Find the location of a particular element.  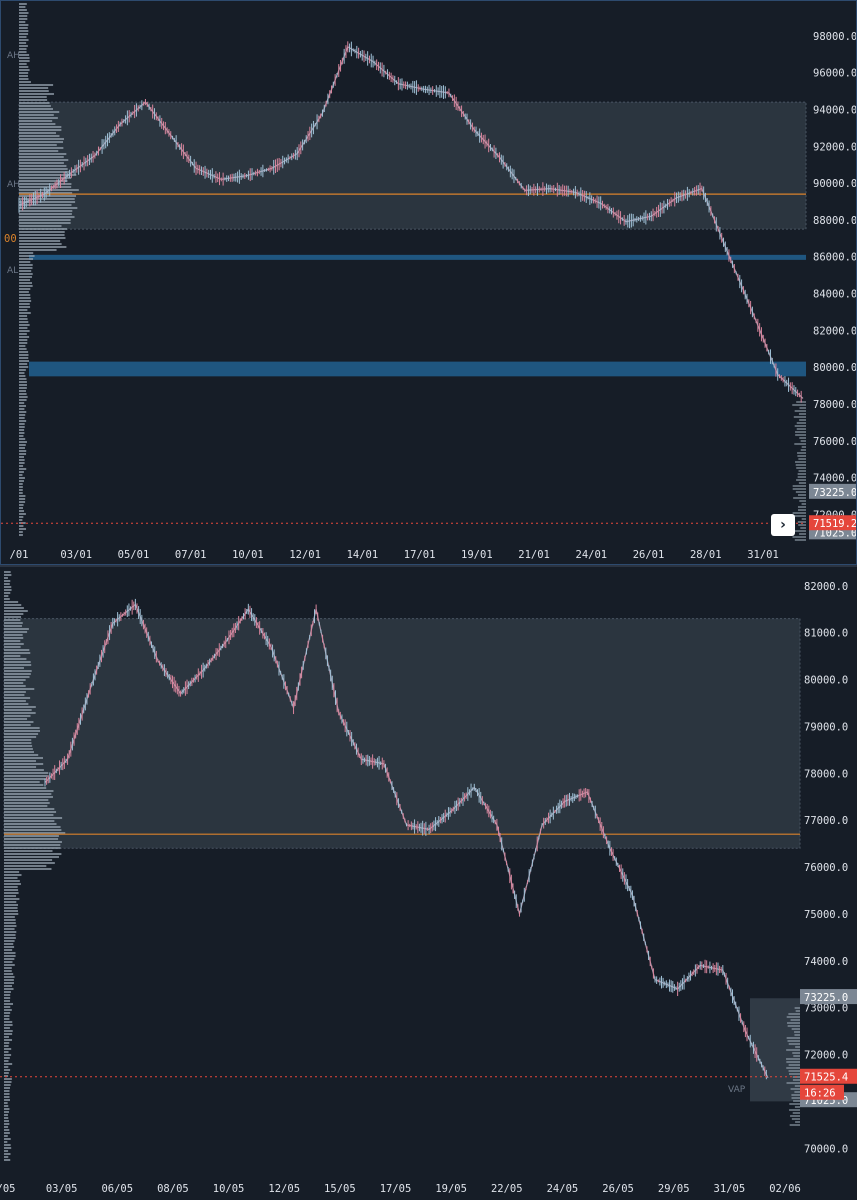

scroll-to-realtime-button: › is located at coordinates (783, 525).